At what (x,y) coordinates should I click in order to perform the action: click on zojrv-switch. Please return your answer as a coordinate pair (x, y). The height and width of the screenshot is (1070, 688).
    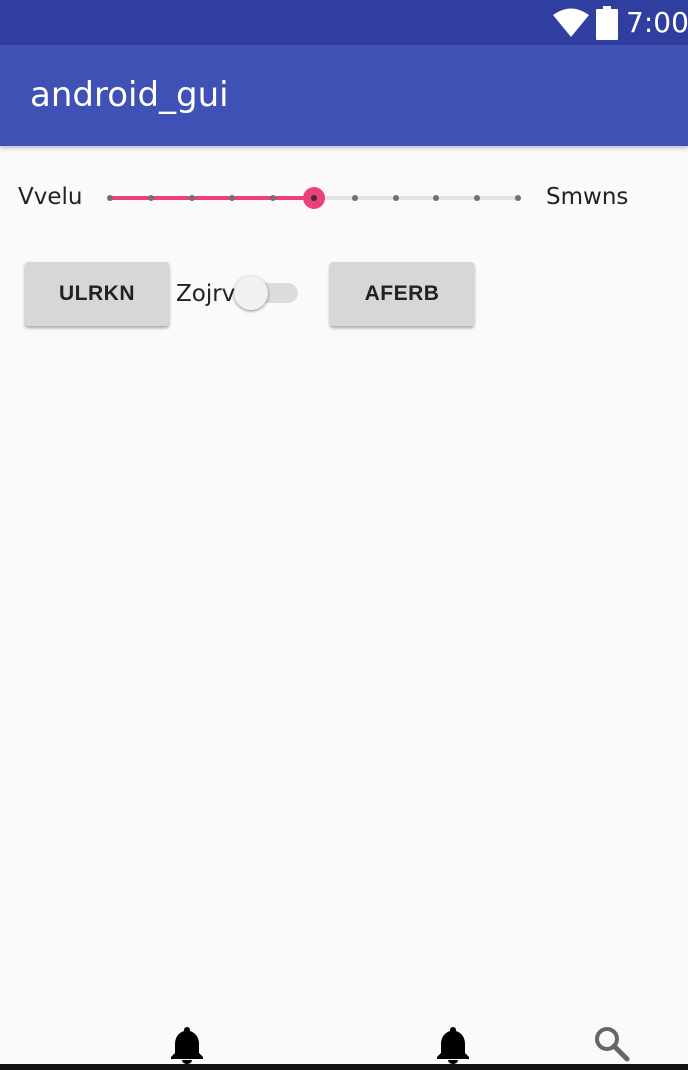
    Looking at the image, I should click on (266, 293).